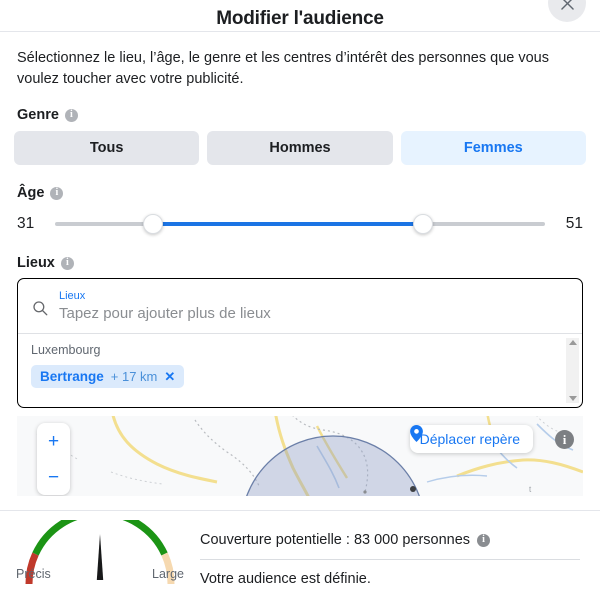  What do you see at coordinates (53, 441) in the screenshot?
I see `zoom-in-button: +` at bounding box center [53, 441].